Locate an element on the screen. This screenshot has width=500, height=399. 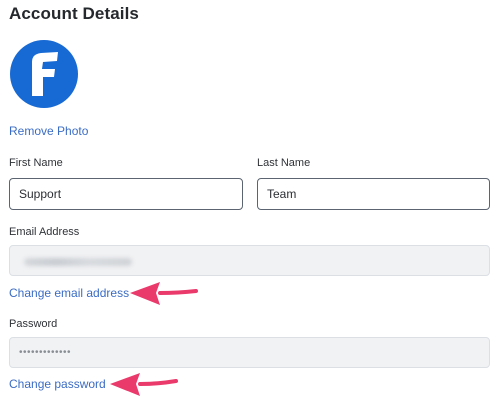
change-email-link: Change email address is located at coordinates (69, 293).